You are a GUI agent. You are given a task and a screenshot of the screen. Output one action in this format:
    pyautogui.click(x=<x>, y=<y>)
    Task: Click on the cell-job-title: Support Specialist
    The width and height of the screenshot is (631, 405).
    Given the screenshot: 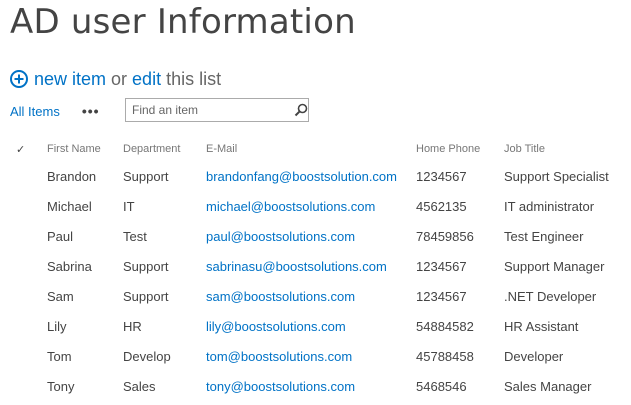 What is the action you would take?
    pyautogui.click(x=556, y=176)
    